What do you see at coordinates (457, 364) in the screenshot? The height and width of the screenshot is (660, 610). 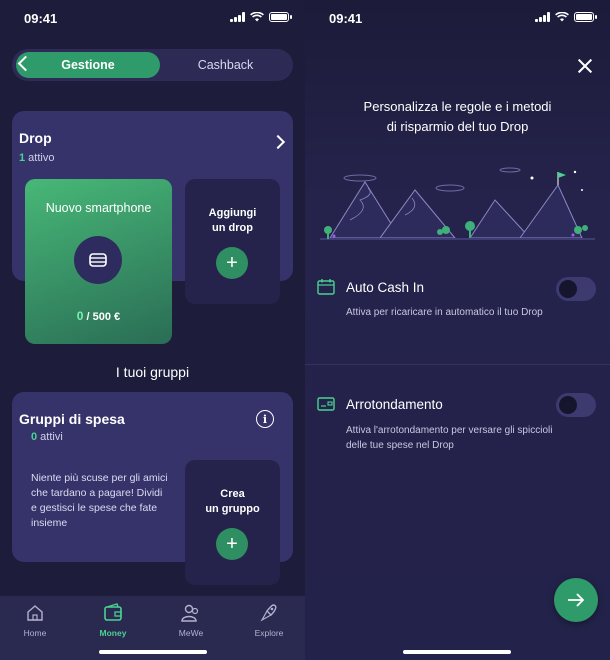 I see `divider` at bounding box center [457, 364].